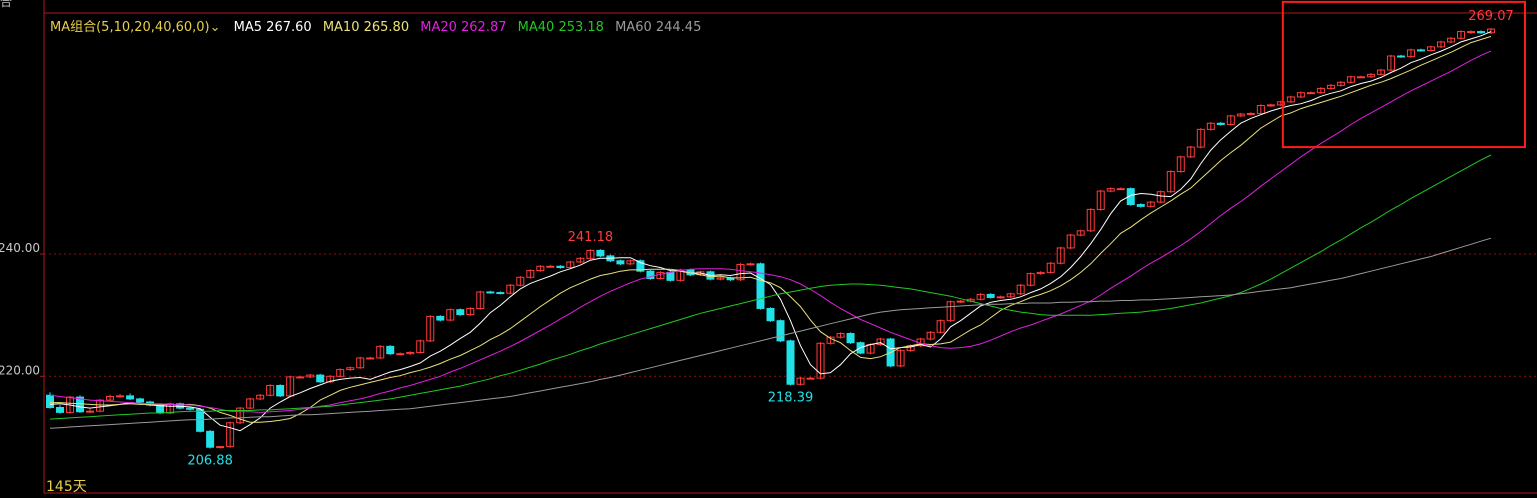 This screenshot has height=498, width=1537. What do you see at coordinates (1491, 16) in the screenshot?
I see `last-high-label: 269.07` at bounding box center [1491, 16].